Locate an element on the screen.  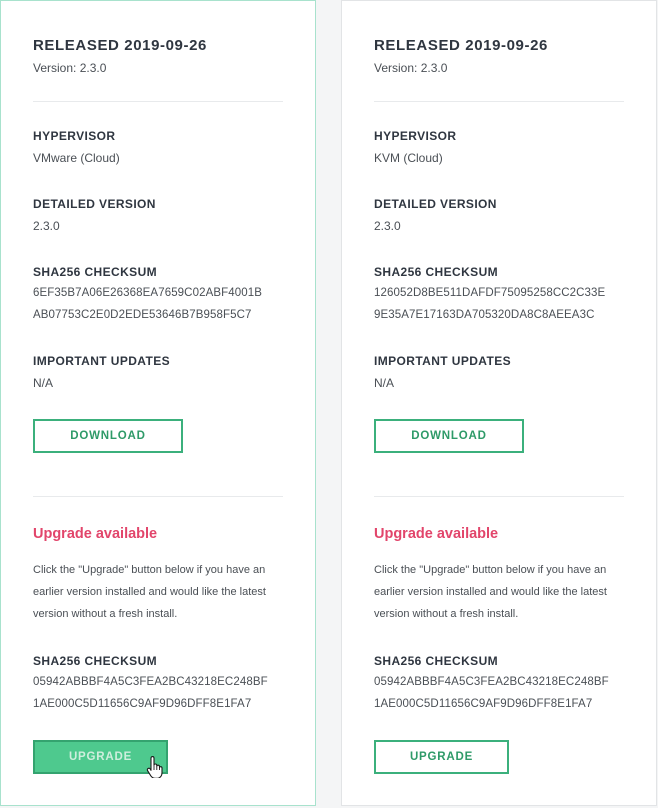
checksum-line-1: 126052D8BE511DAFDF75095258CC2C33E is located at coordinates (490, 293).